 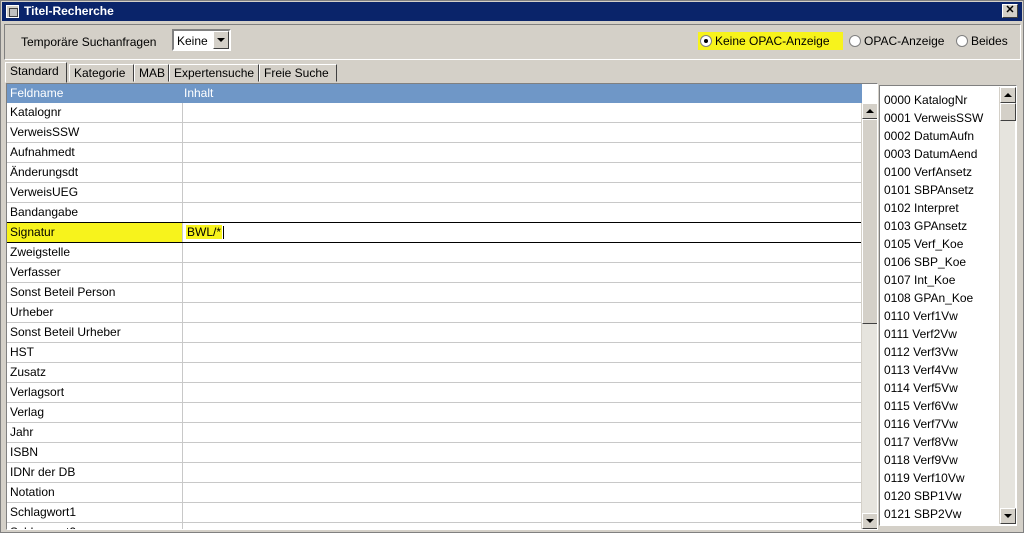 What do you see at coordinates (933, 388) in the screenshot?
I see `list-item: 0114 Verf5Vw` at bounding box center [933, 388].